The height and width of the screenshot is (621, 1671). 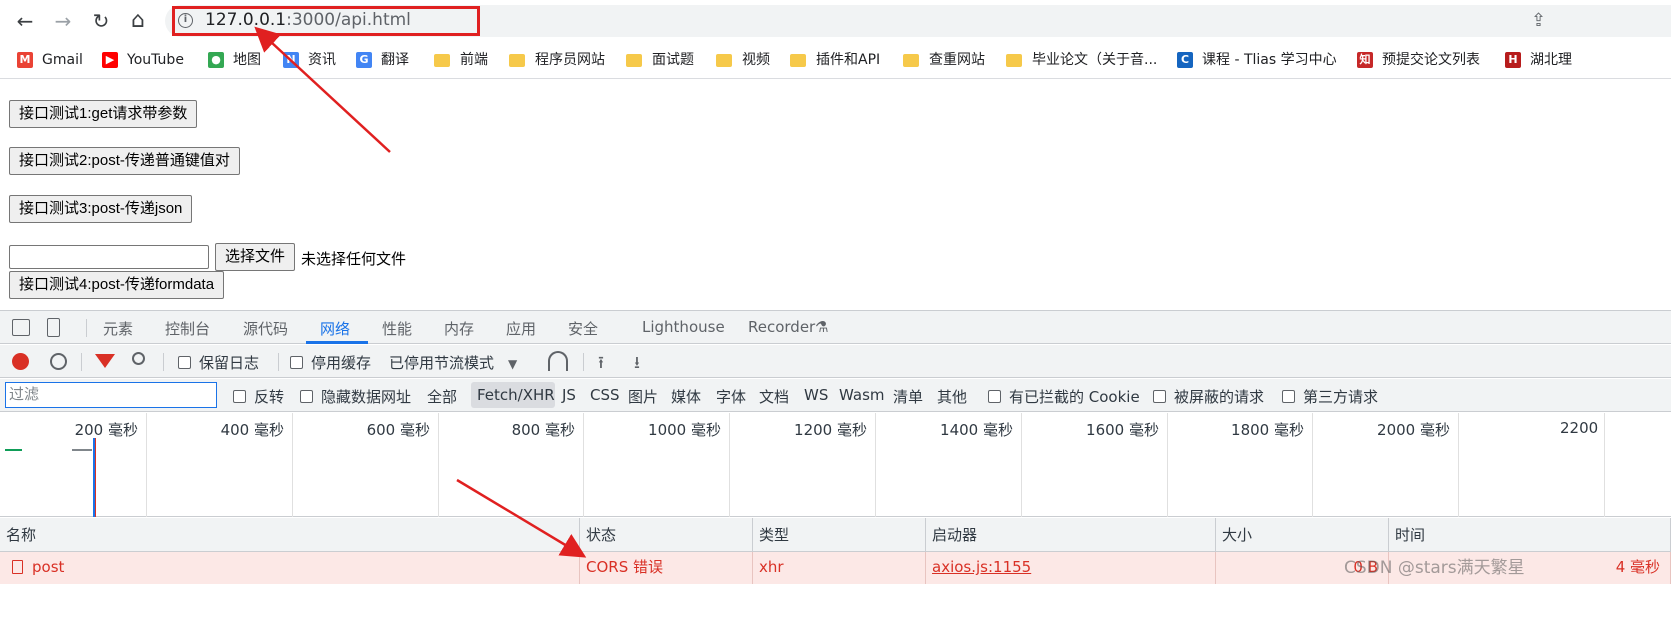 I want to click on cell-text: 4 毫秒, so click(x=1637, y=567).